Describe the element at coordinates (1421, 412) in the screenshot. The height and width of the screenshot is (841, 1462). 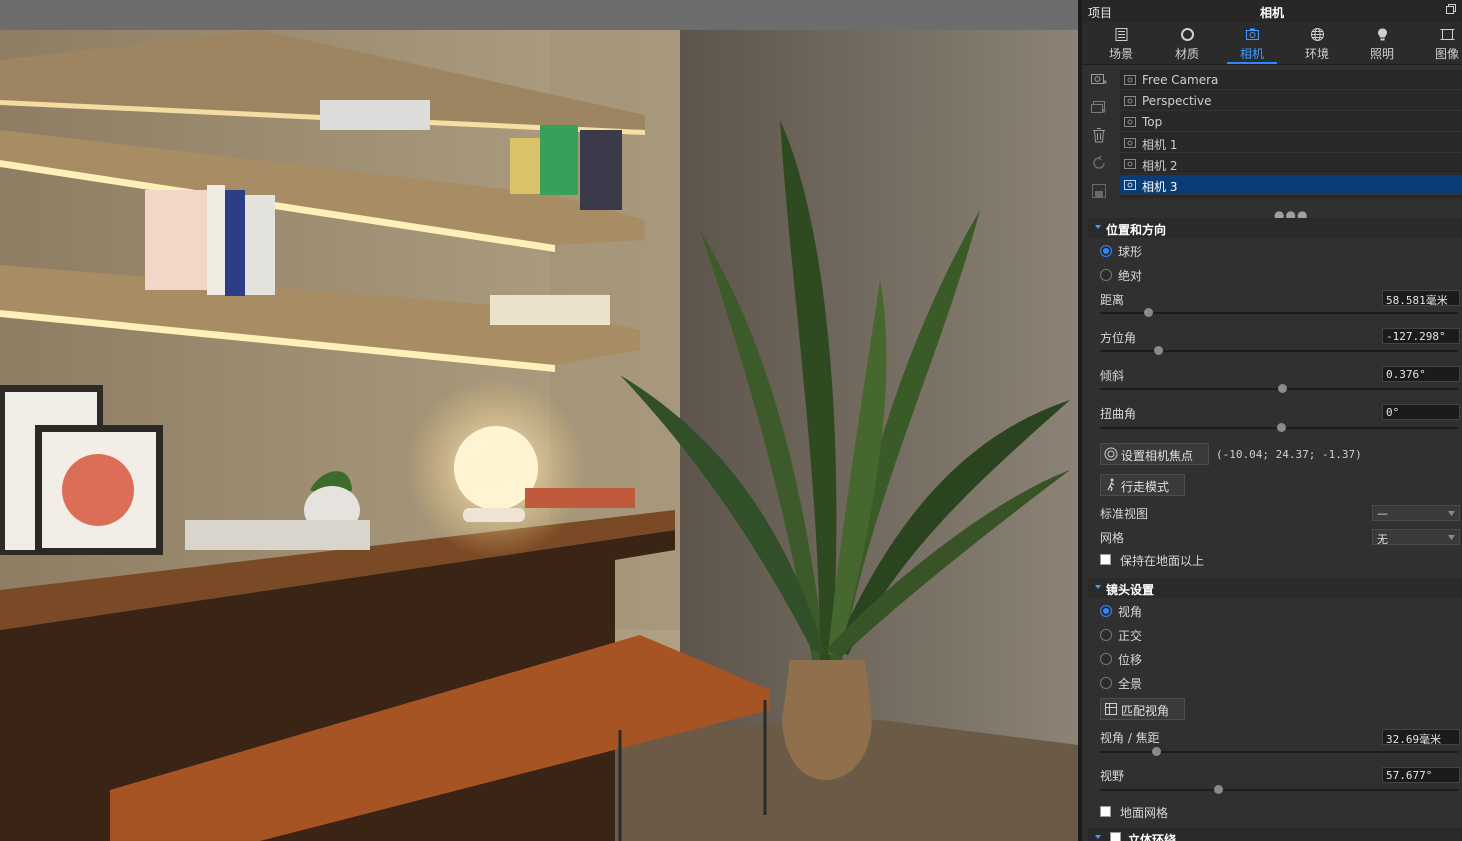
I see `twist-input: 0°` at that location.